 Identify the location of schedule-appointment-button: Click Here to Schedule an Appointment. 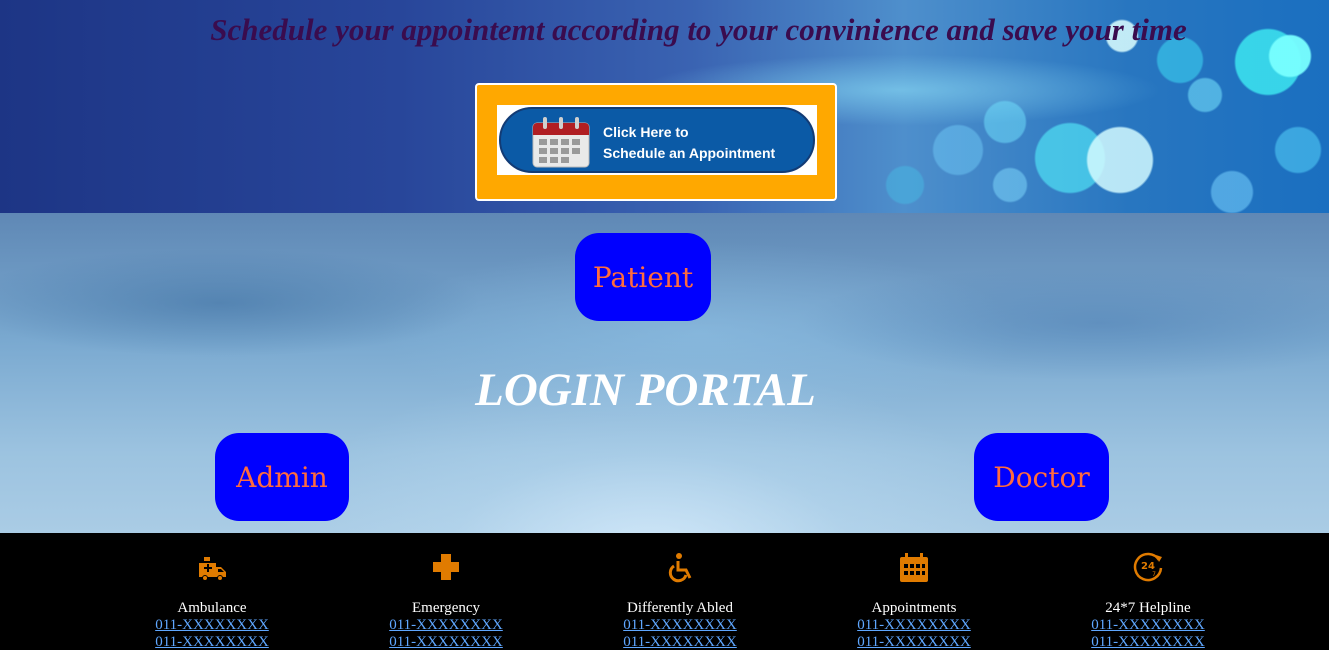
(656, 142).